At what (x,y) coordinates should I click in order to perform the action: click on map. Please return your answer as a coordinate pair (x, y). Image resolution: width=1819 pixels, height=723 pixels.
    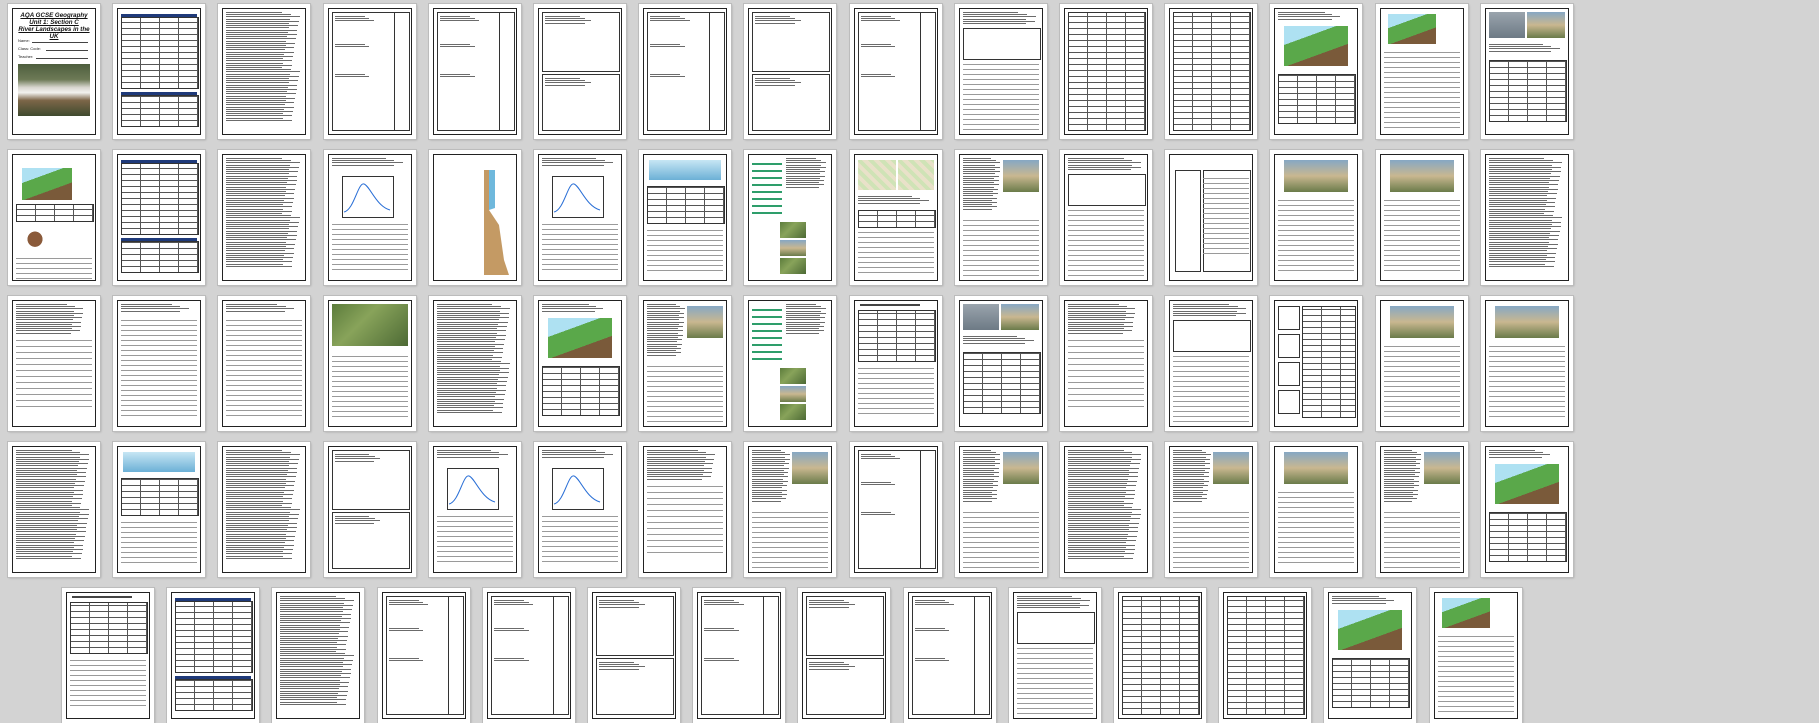
    Looking at the image, I should click on (876, 175).